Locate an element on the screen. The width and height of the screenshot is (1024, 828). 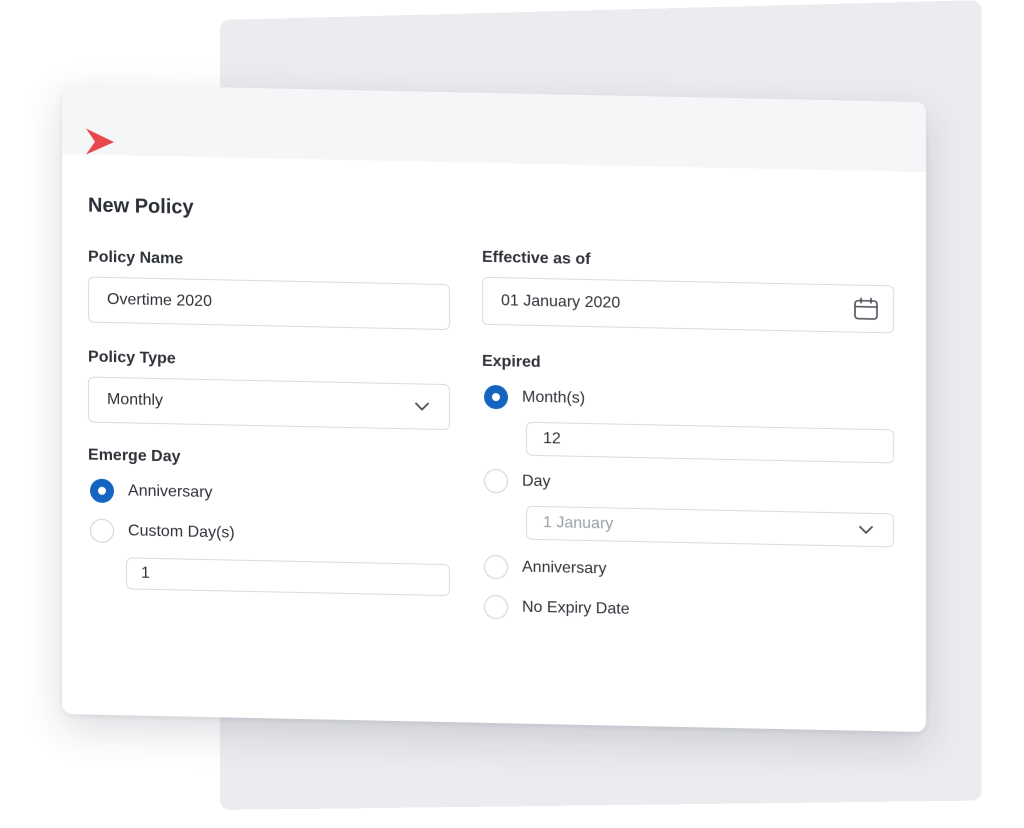
expired-day-option: Day is located at coordinates (517, 481).